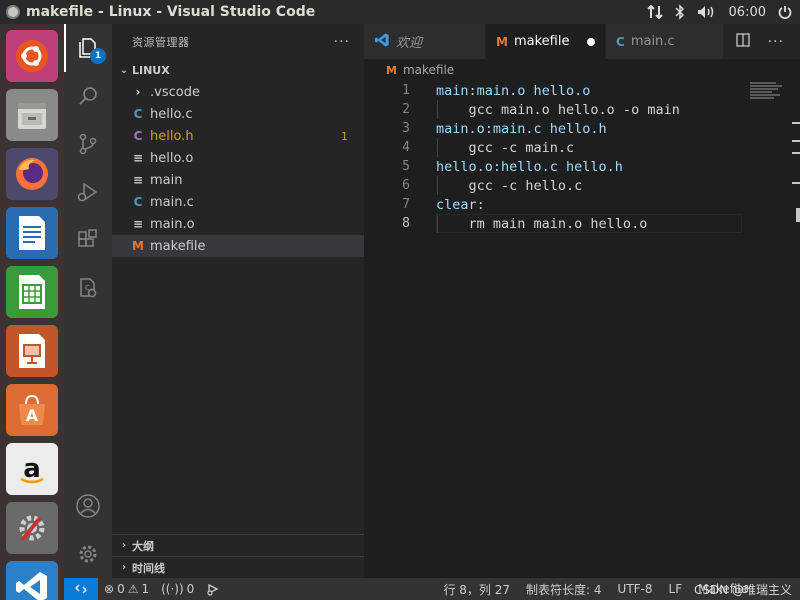 This screenshot has height=600, width=800. Describe the element at coordinates (32, 292) in the screenshot. I see `calc-icon` at that location.